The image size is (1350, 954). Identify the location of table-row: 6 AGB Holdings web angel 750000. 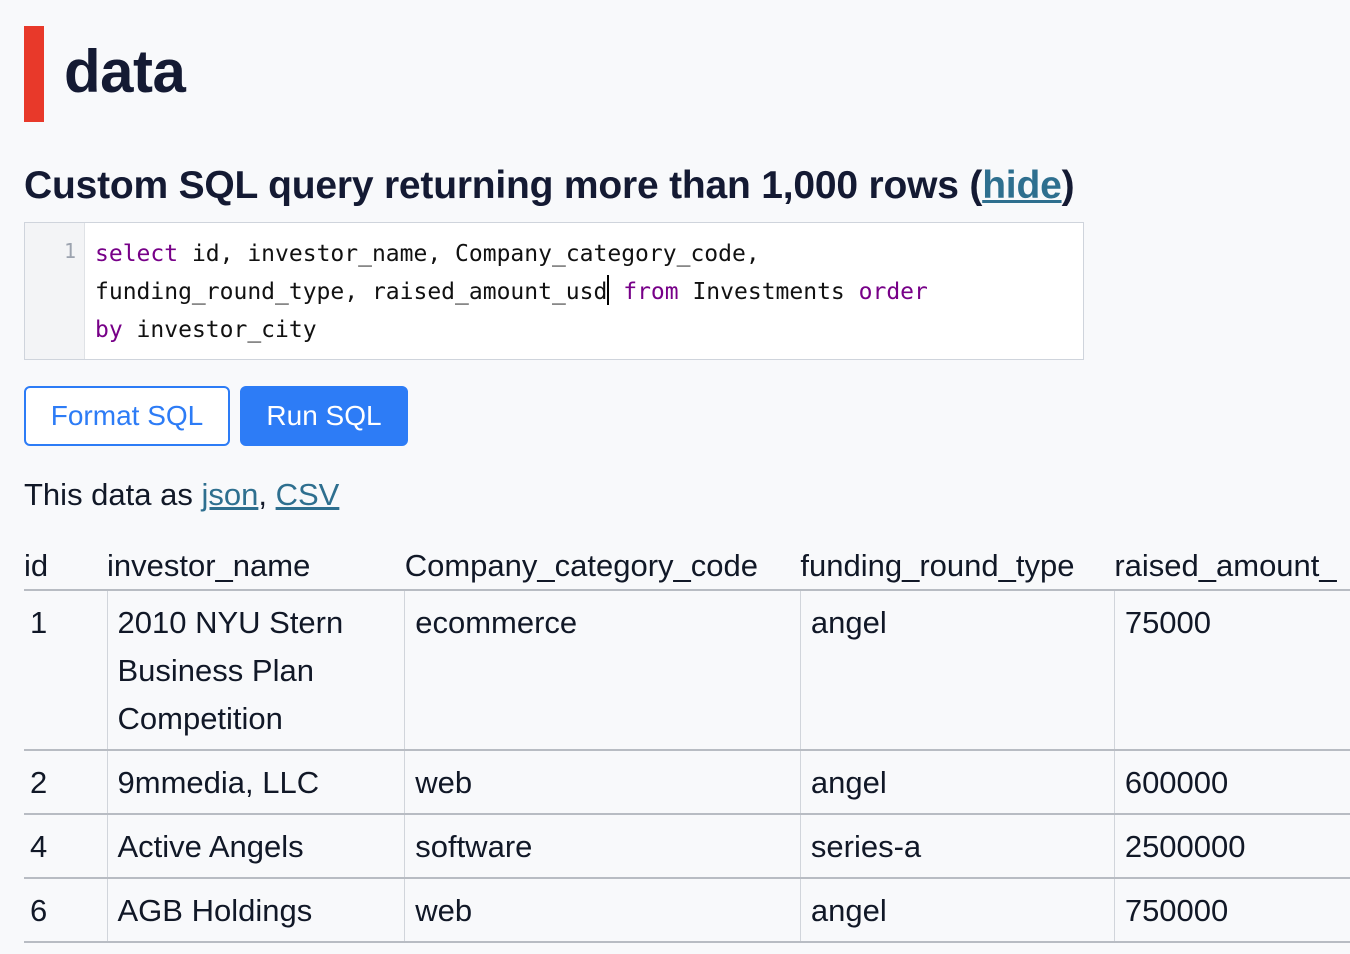
(687, 910).